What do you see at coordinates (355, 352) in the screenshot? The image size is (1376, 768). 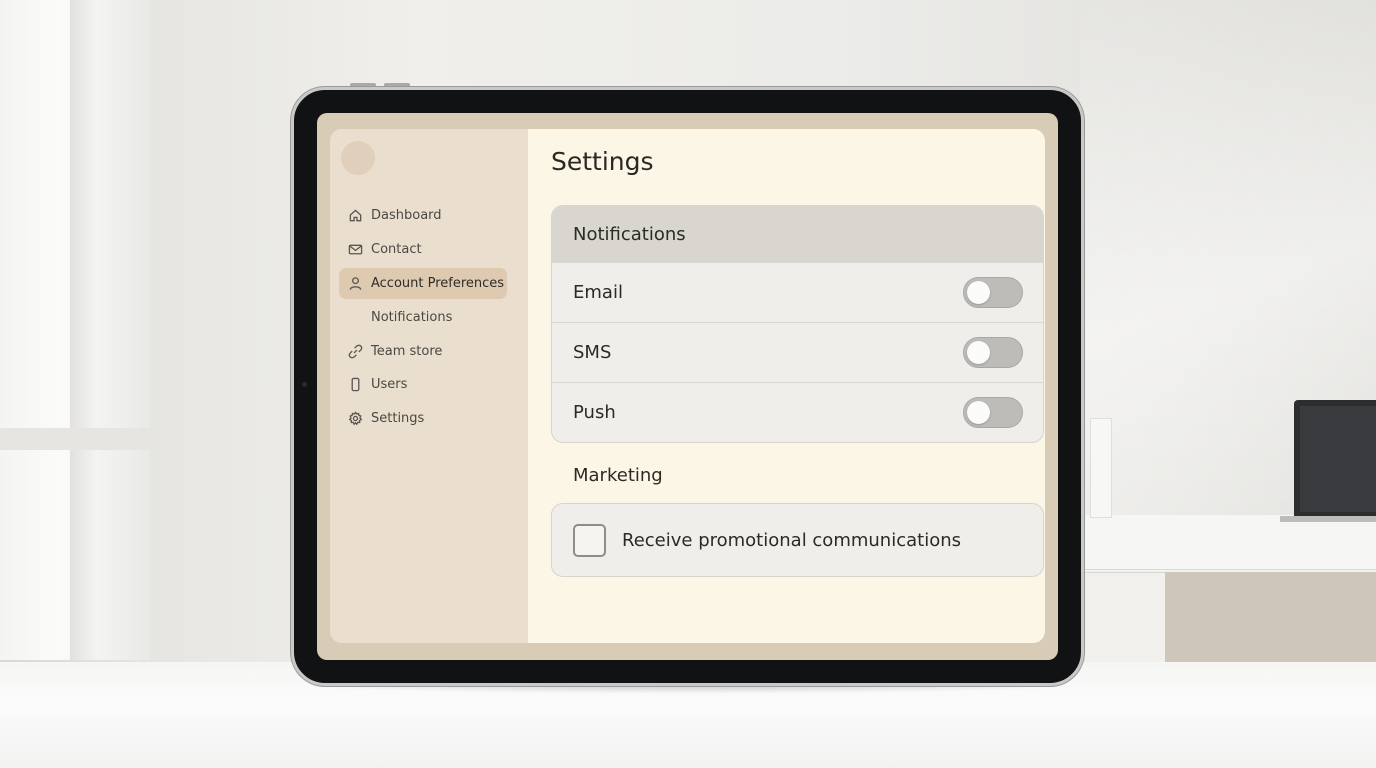 I see `link-icon` at bounding box center [355, 352].